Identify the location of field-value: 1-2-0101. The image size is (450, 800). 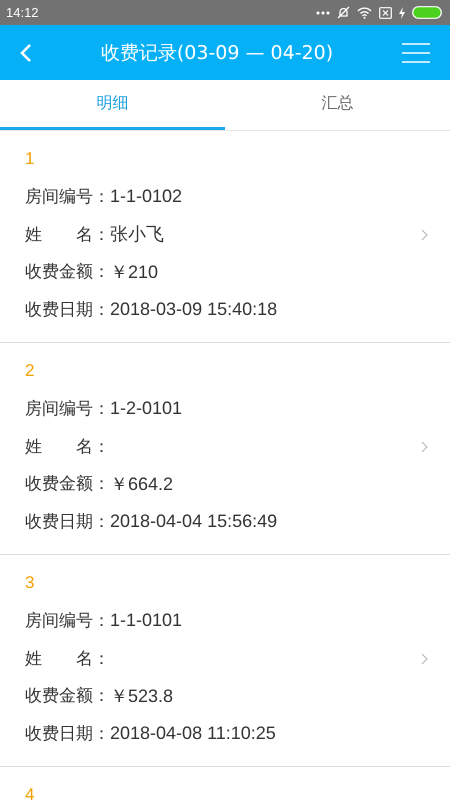
(146, 409).